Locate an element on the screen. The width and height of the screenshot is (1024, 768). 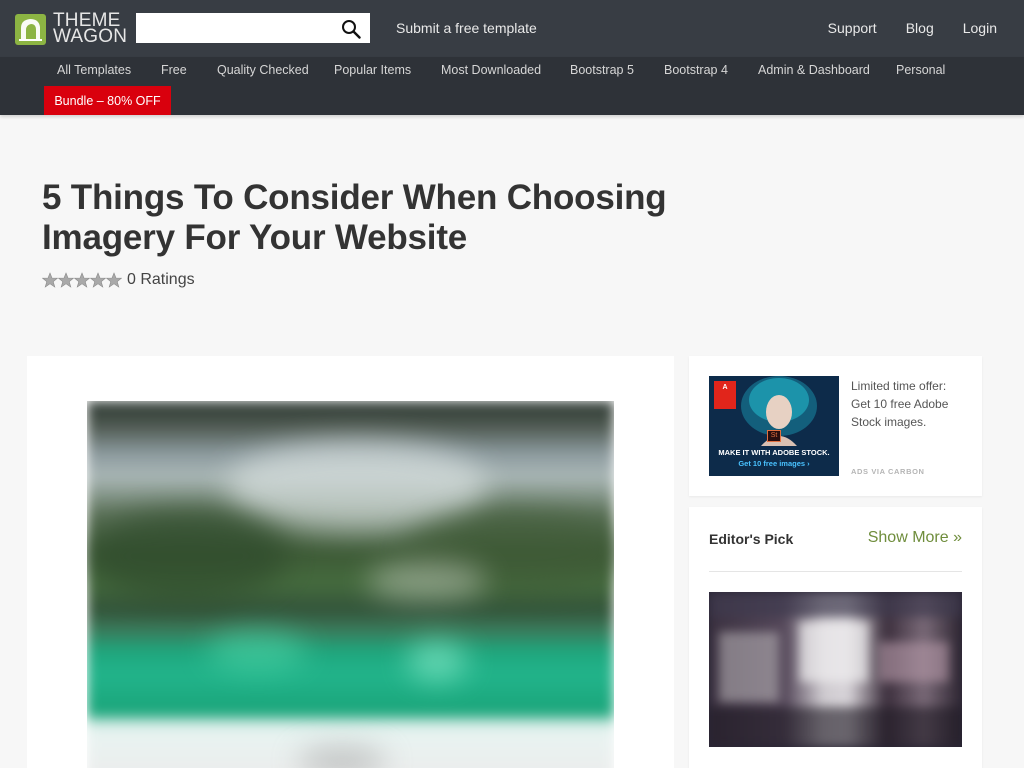
nav-quality-checked: Quality Checked is located at coordinates (263, 70).